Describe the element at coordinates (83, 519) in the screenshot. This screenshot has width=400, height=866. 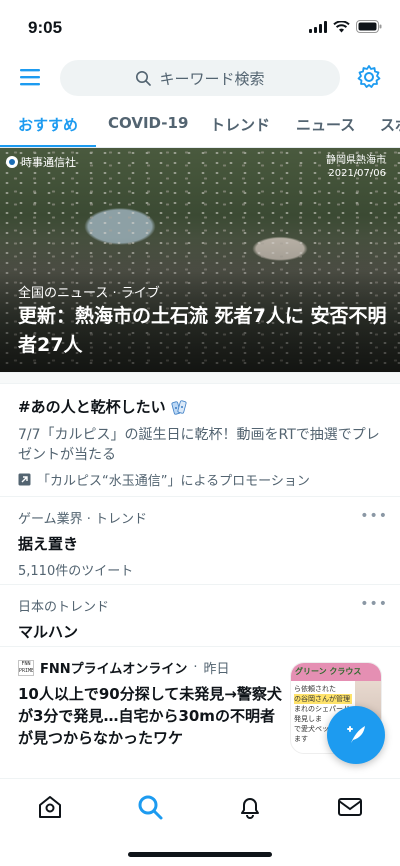
I see `trend-category: ゲーム業界 · トレンド` at that location.